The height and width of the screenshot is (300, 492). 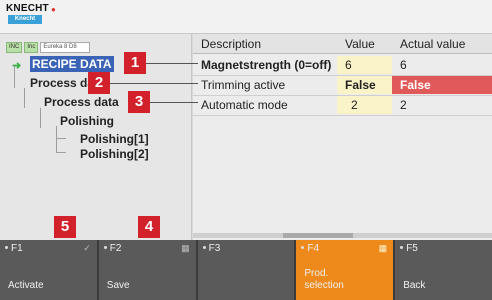 What do you see at coordinates (65, 227) in the screenshot?
I see `callout-marker-5: 5` at bounding box center [65, 227].